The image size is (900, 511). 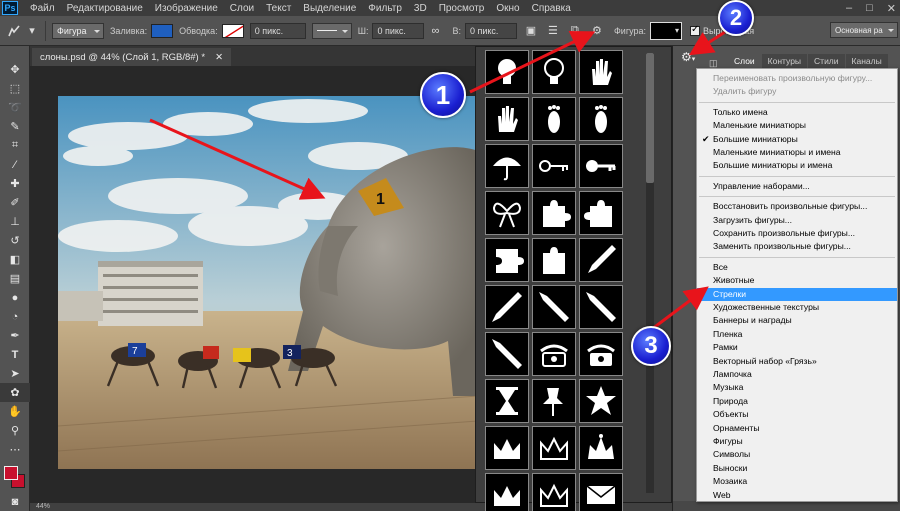 What do you see at coordinates (331, 30) in the screenshot?
I see `stroke-type-select` at bounding box center [331, 30].